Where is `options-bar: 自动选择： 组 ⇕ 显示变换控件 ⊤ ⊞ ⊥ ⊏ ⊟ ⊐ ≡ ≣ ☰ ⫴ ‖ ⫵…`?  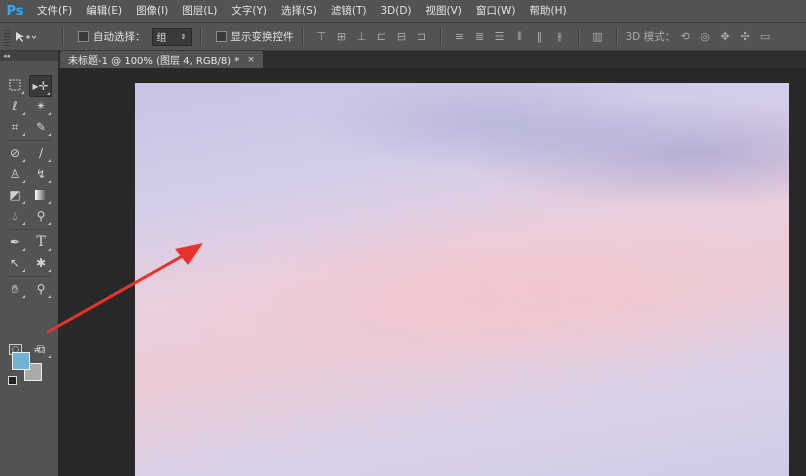 options-bar: 自动选择： 组 ⇕ 显示变换控件 ⊤ ⊞ ⊥ ⊏ ⊟ ⊐ ≡ ≣ ☰ ⫴ ‖ ⫵… is located at coordinates (403, 37).